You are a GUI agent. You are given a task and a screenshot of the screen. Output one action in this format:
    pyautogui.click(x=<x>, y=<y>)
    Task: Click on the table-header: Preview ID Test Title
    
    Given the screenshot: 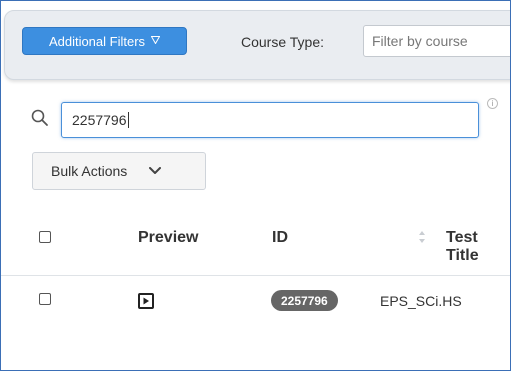 What is the action you would take?
    pyautogui.click(x=255, y=240)
    